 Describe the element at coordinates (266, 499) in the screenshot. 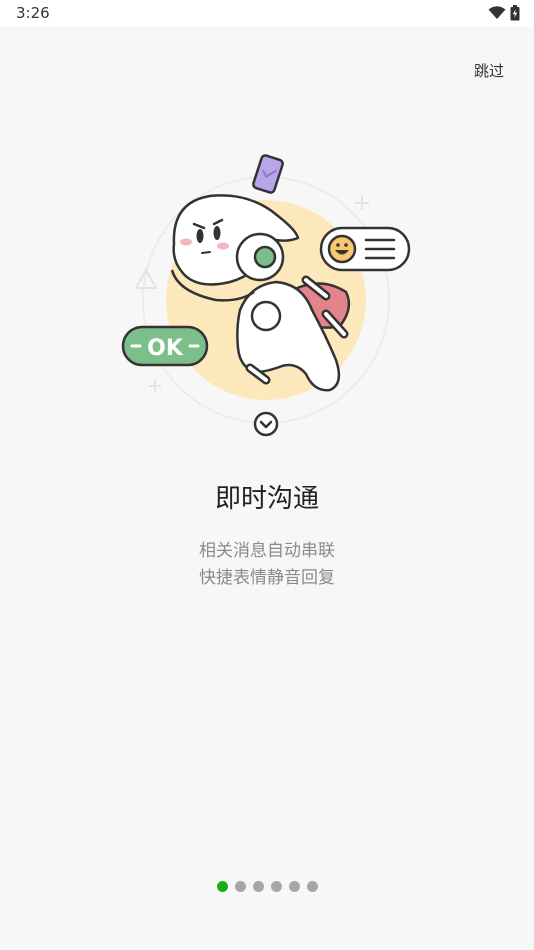

I see `page-title: 即时沟通` at that location.